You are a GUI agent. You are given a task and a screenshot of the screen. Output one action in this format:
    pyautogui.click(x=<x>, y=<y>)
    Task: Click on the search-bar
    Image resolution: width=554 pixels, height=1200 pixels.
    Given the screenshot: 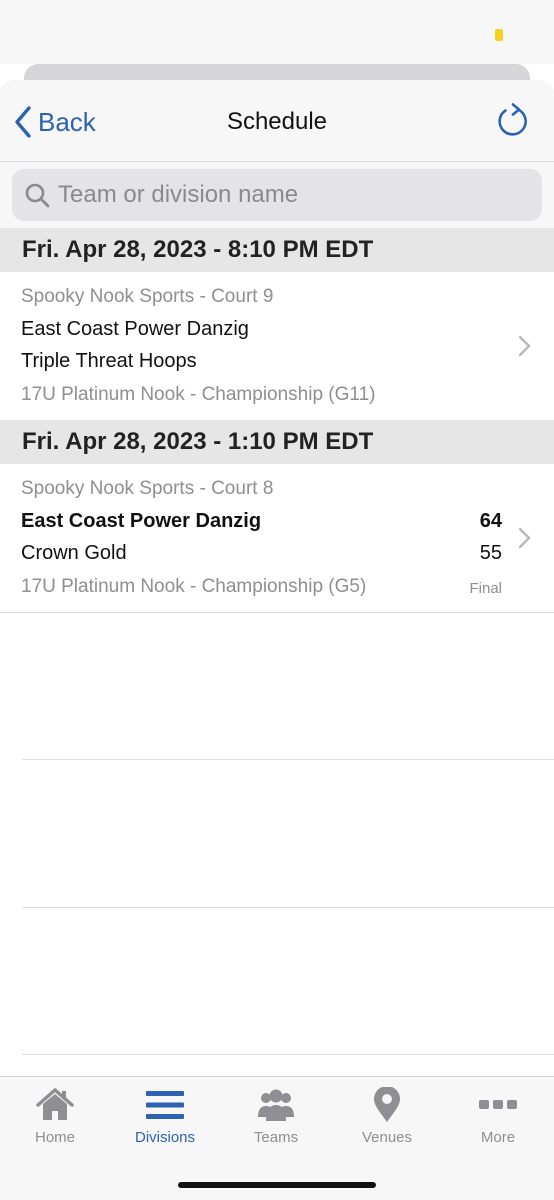 What is the action you would take?
    pyautogui.click(x=277, y=194)
    